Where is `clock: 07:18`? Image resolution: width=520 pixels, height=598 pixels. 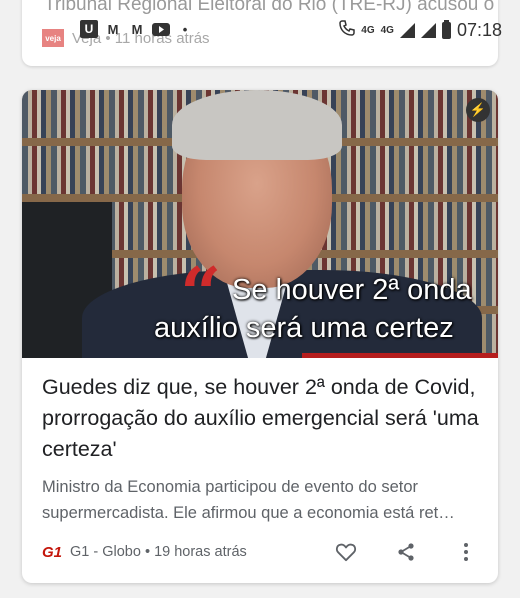 clock: 07:18 is located at coordinates (479, 30).